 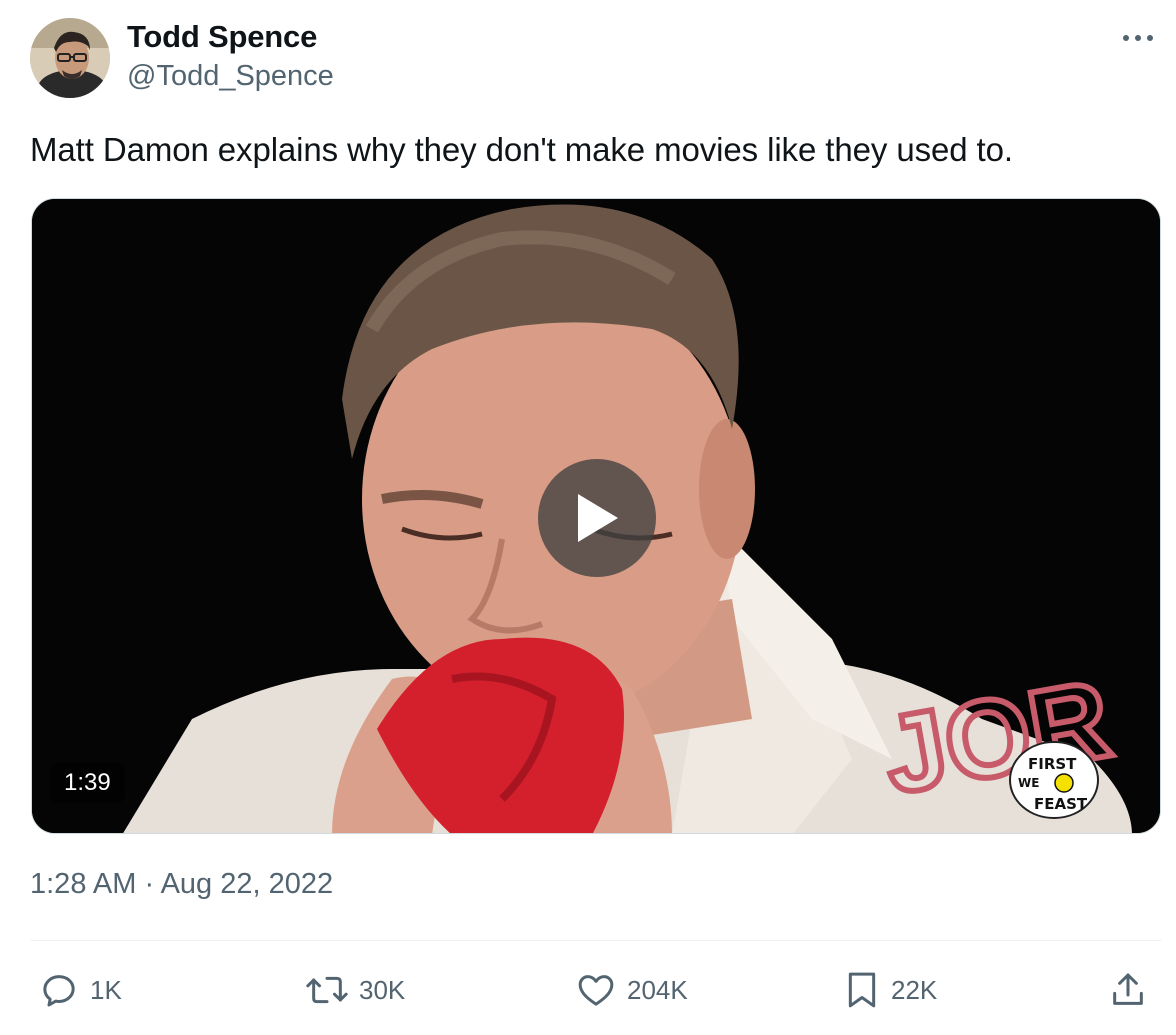 I want to click on bookmark-icon, so click(x=862, y=990).